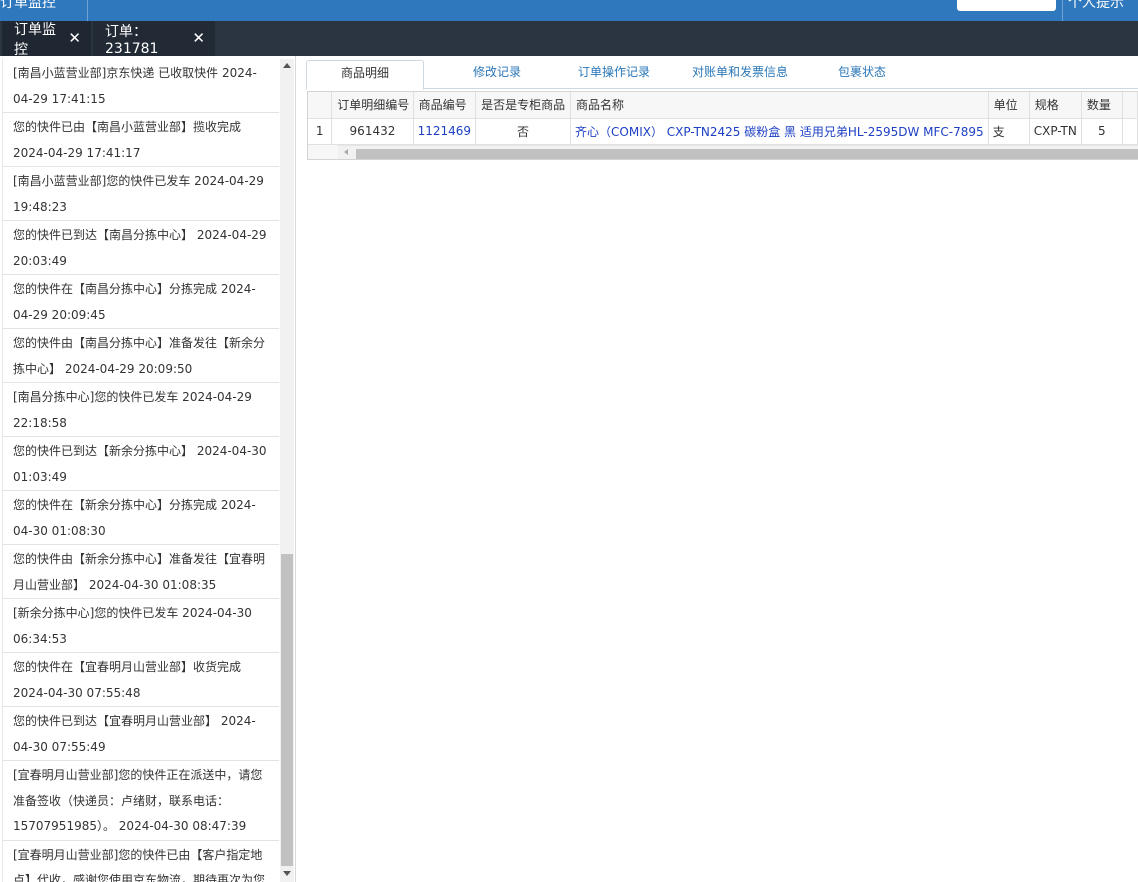 The height and width of the screenshot is (882, 1138). What do you see at coordinates (1096, 6) in the screenshot?
I see `header-right-fragment: 个人提示` at bounding box center [1096, 6].